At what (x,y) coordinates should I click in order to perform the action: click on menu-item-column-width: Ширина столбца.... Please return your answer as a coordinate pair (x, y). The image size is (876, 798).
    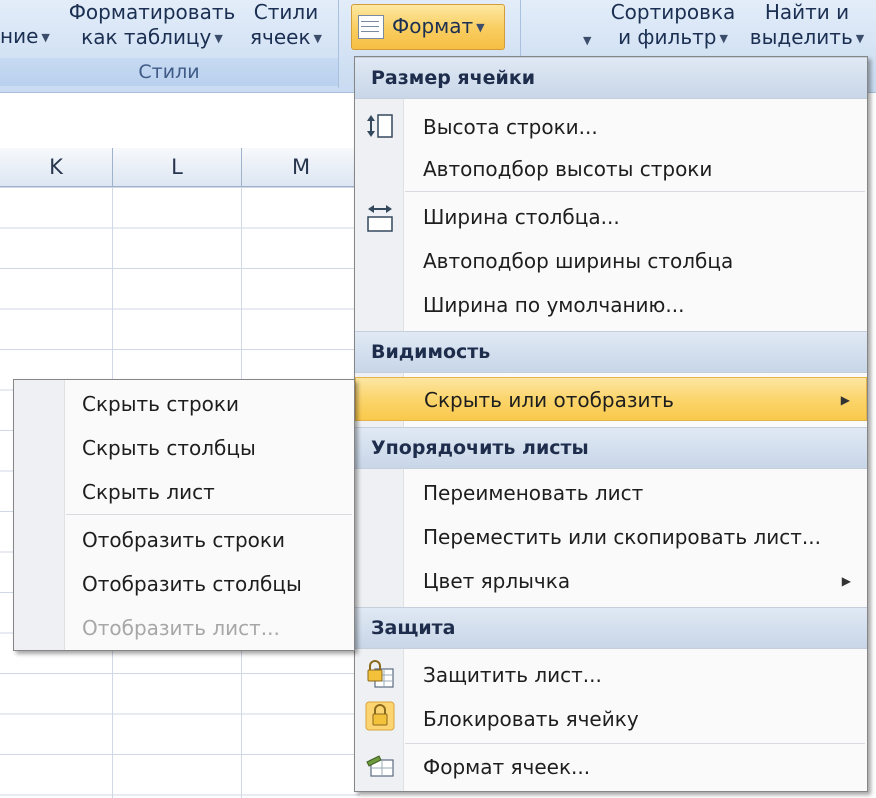
    Looking at the image, I should click on (611, 217).